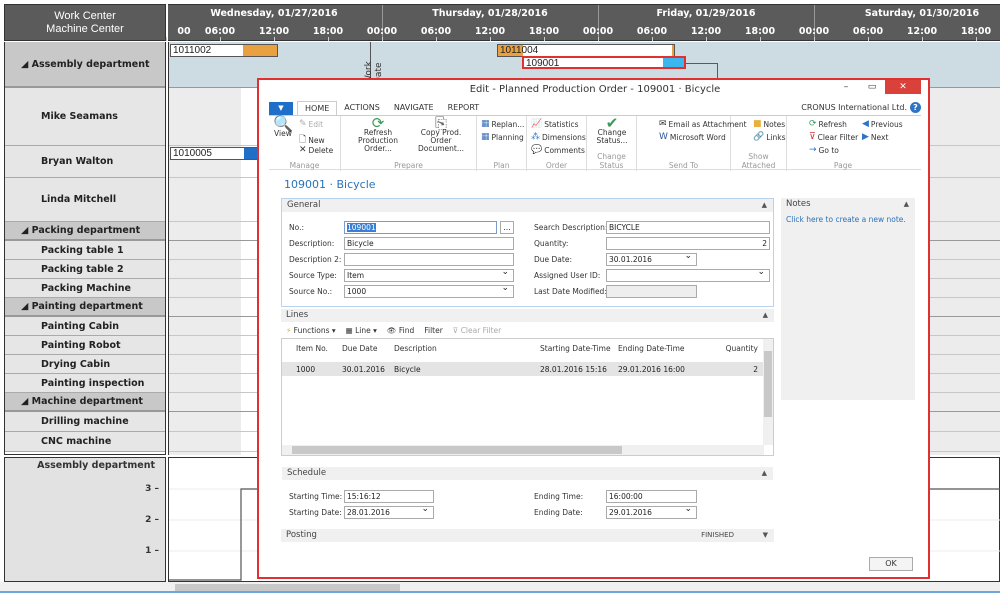 Image resolution: width=1000 pixels, height=595 pixels. I want to click on resource-row: Painting inspection, so click(85, 383).